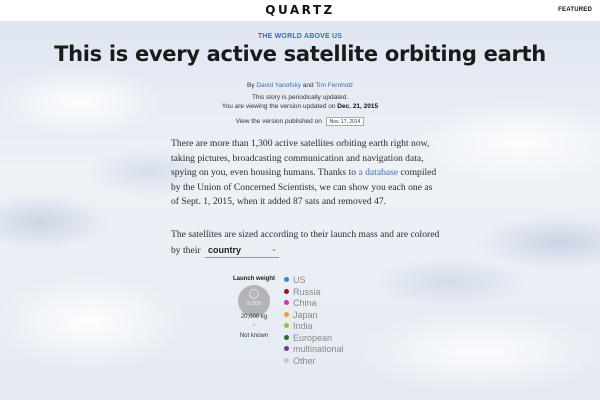  I want to click on byline: By David Yanofsky and Tim Fernholz, so click(300, 85).